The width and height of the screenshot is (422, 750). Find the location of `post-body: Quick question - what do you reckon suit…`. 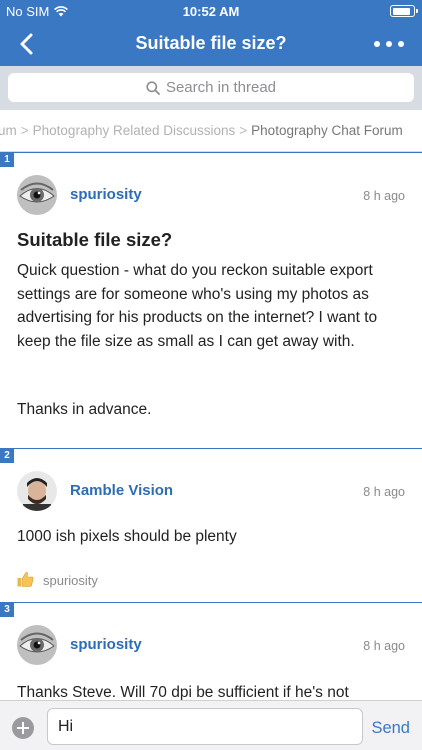

post-body: Quick question - what do you reckon suit… is located at coordinates (197, 306).